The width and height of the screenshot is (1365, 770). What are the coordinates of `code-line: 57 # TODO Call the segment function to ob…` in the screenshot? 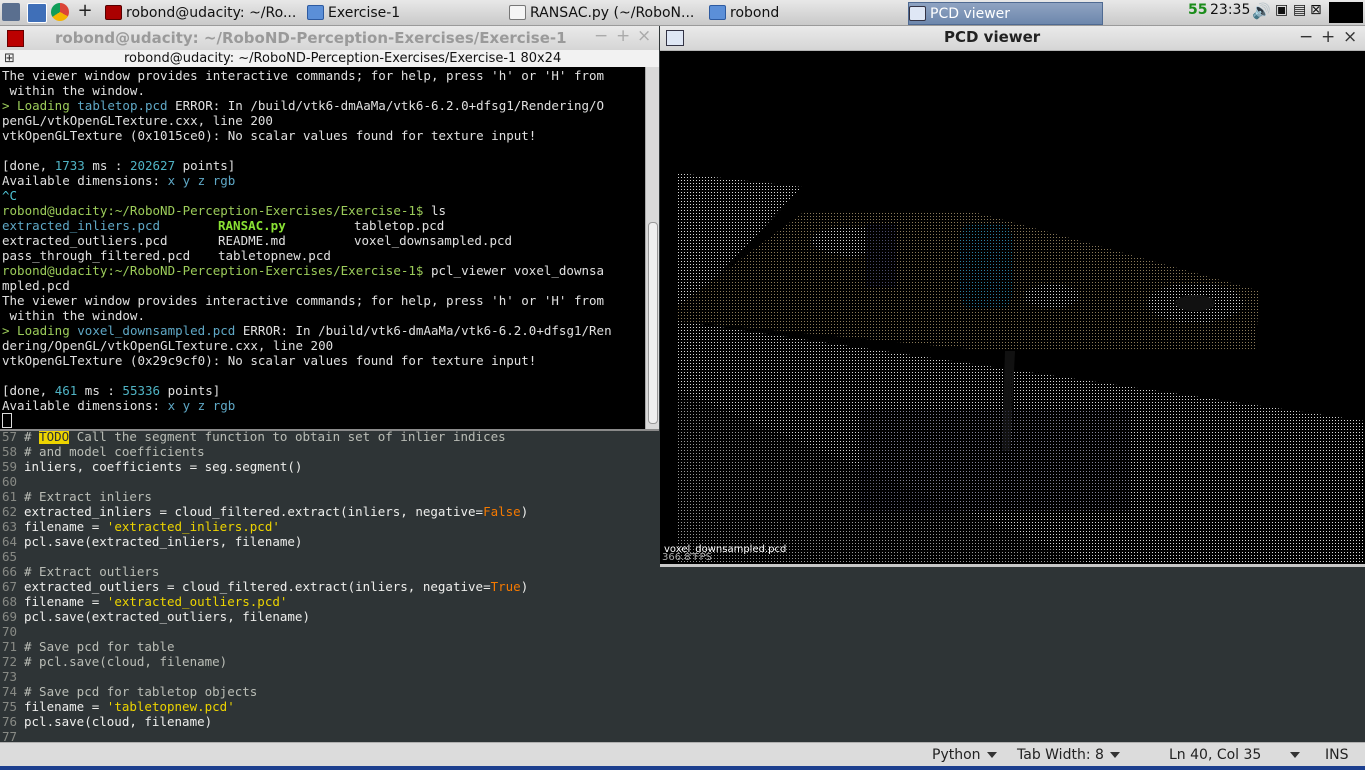 It's located at (254, 436).